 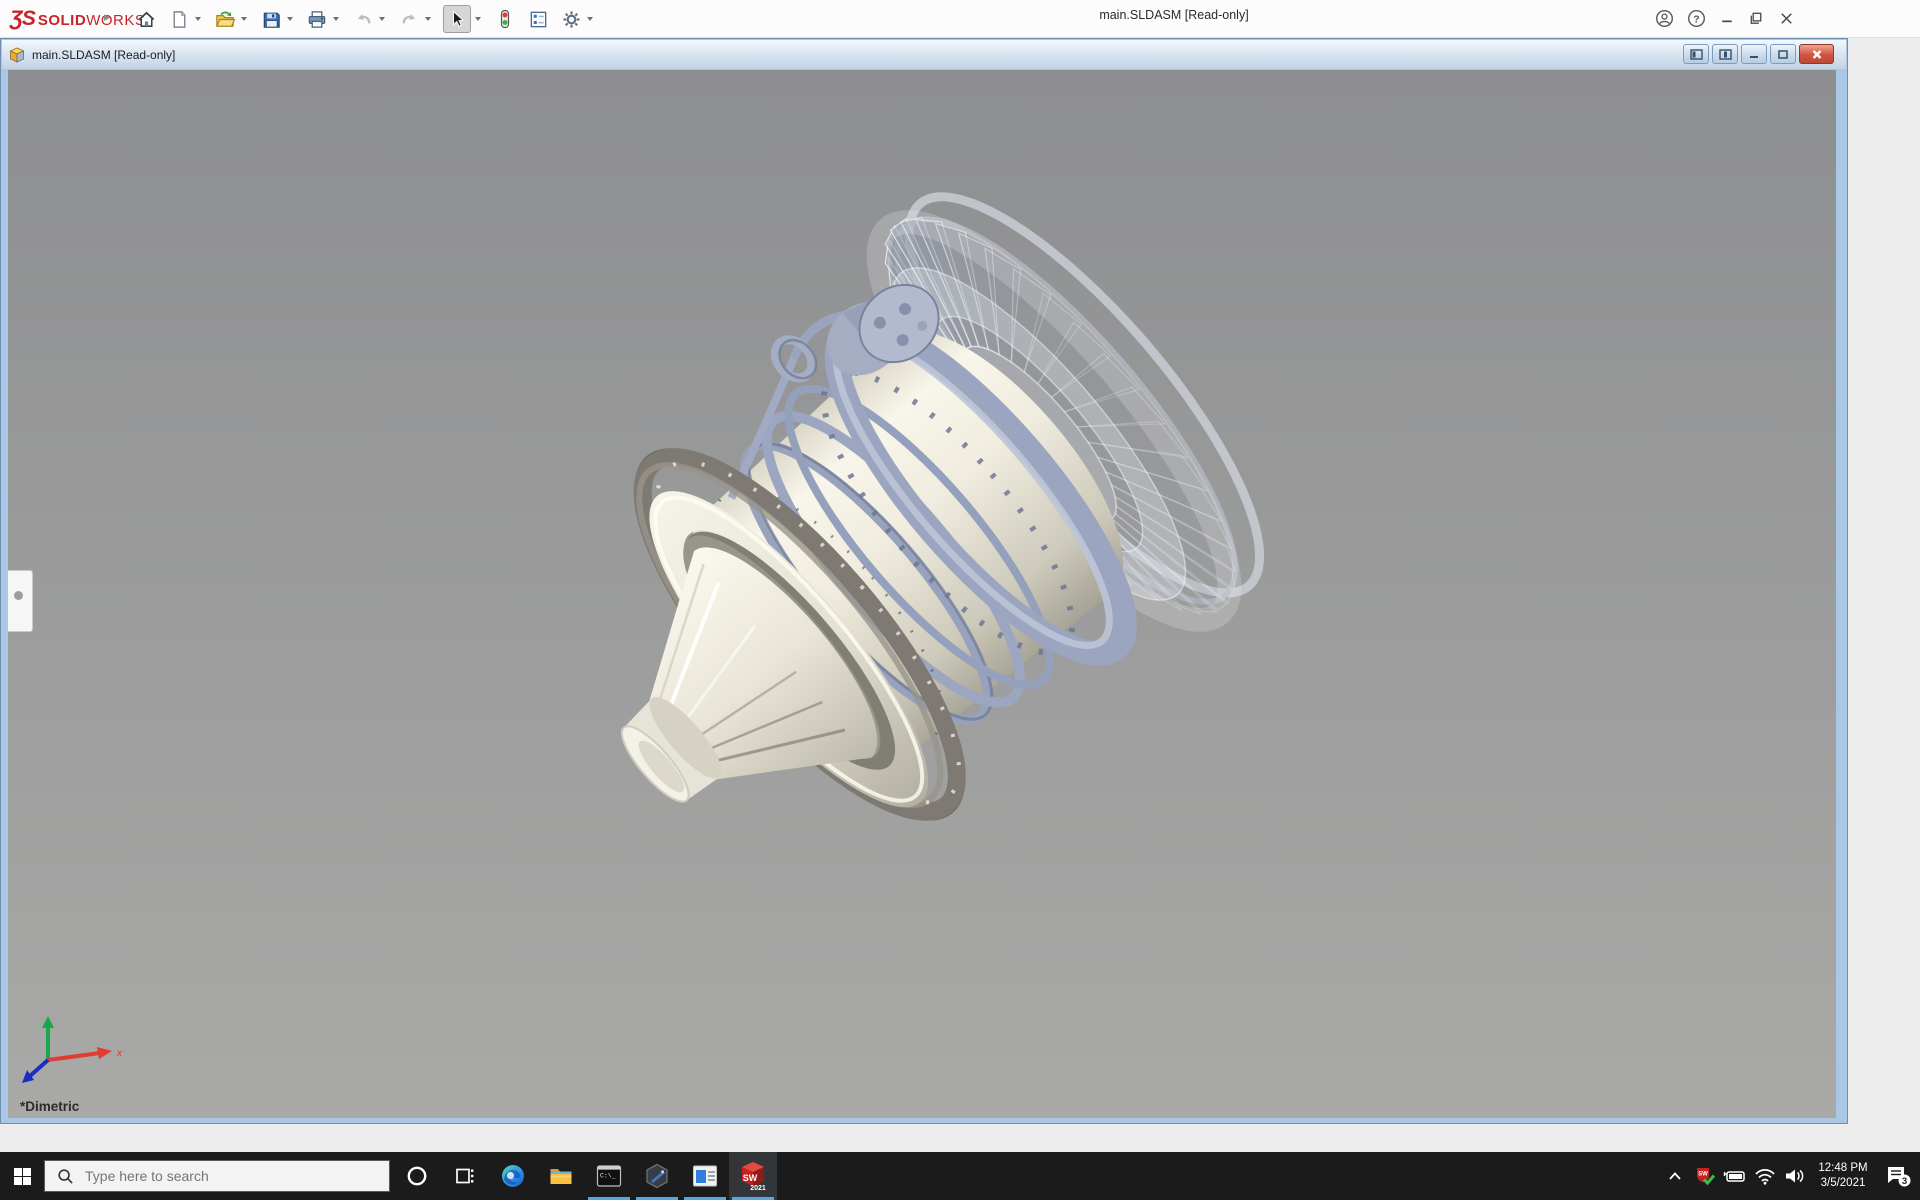 What do you see at coordinates (104, 54) in the screenshot?
I see `document-title: main.SLDASM [Read-only]` at bounding box center [104, 54].